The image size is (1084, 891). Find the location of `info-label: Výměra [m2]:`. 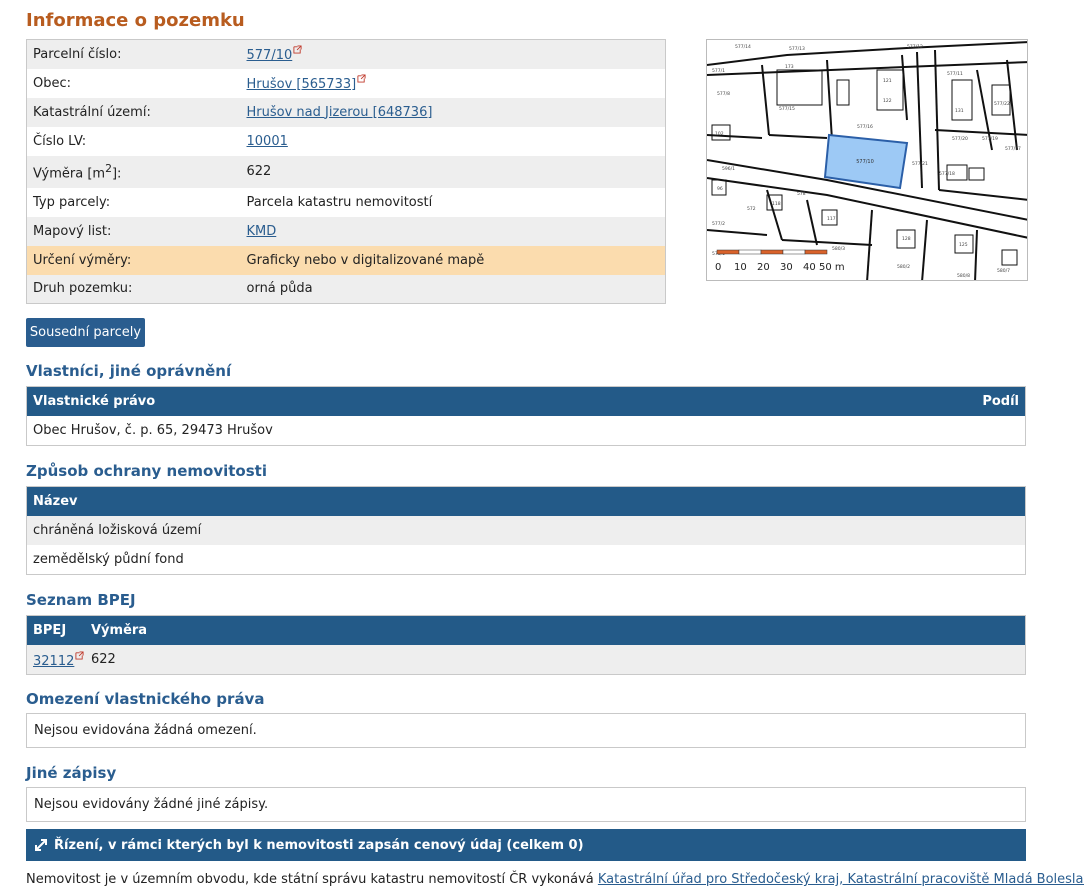

info-label: Výměra [m2]: is located at coordinates (133, 171).